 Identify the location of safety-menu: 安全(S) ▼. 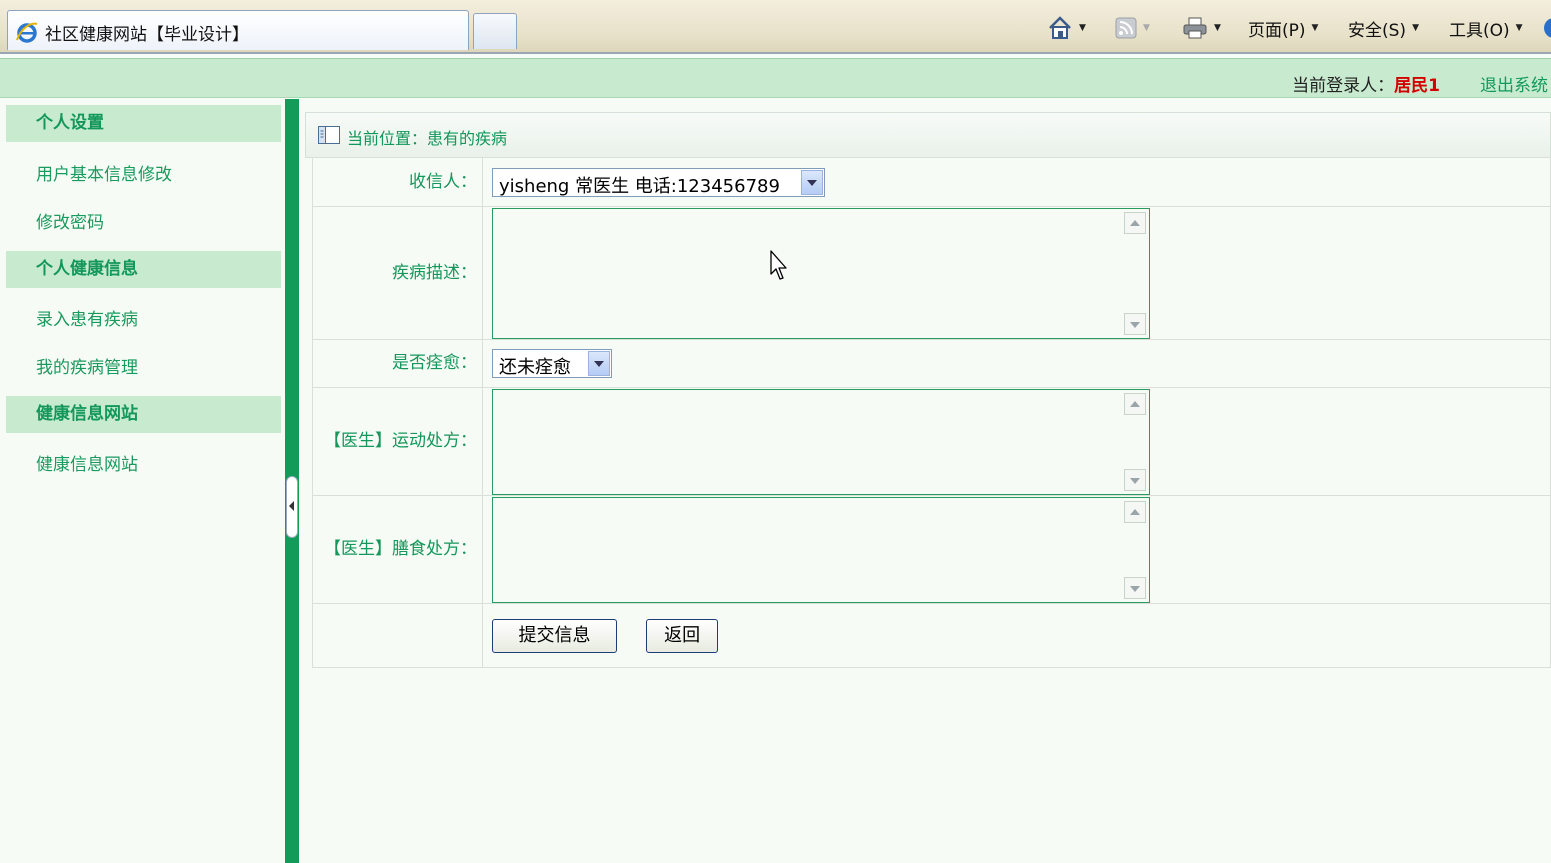
(1383, 28).